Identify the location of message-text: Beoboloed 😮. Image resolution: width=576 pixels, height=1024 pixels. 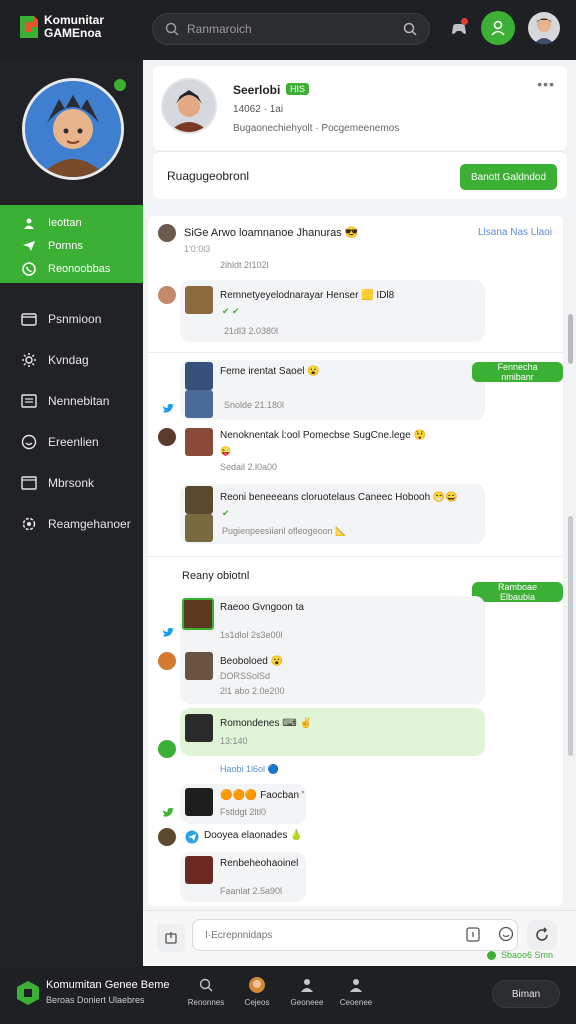
(252, 661).